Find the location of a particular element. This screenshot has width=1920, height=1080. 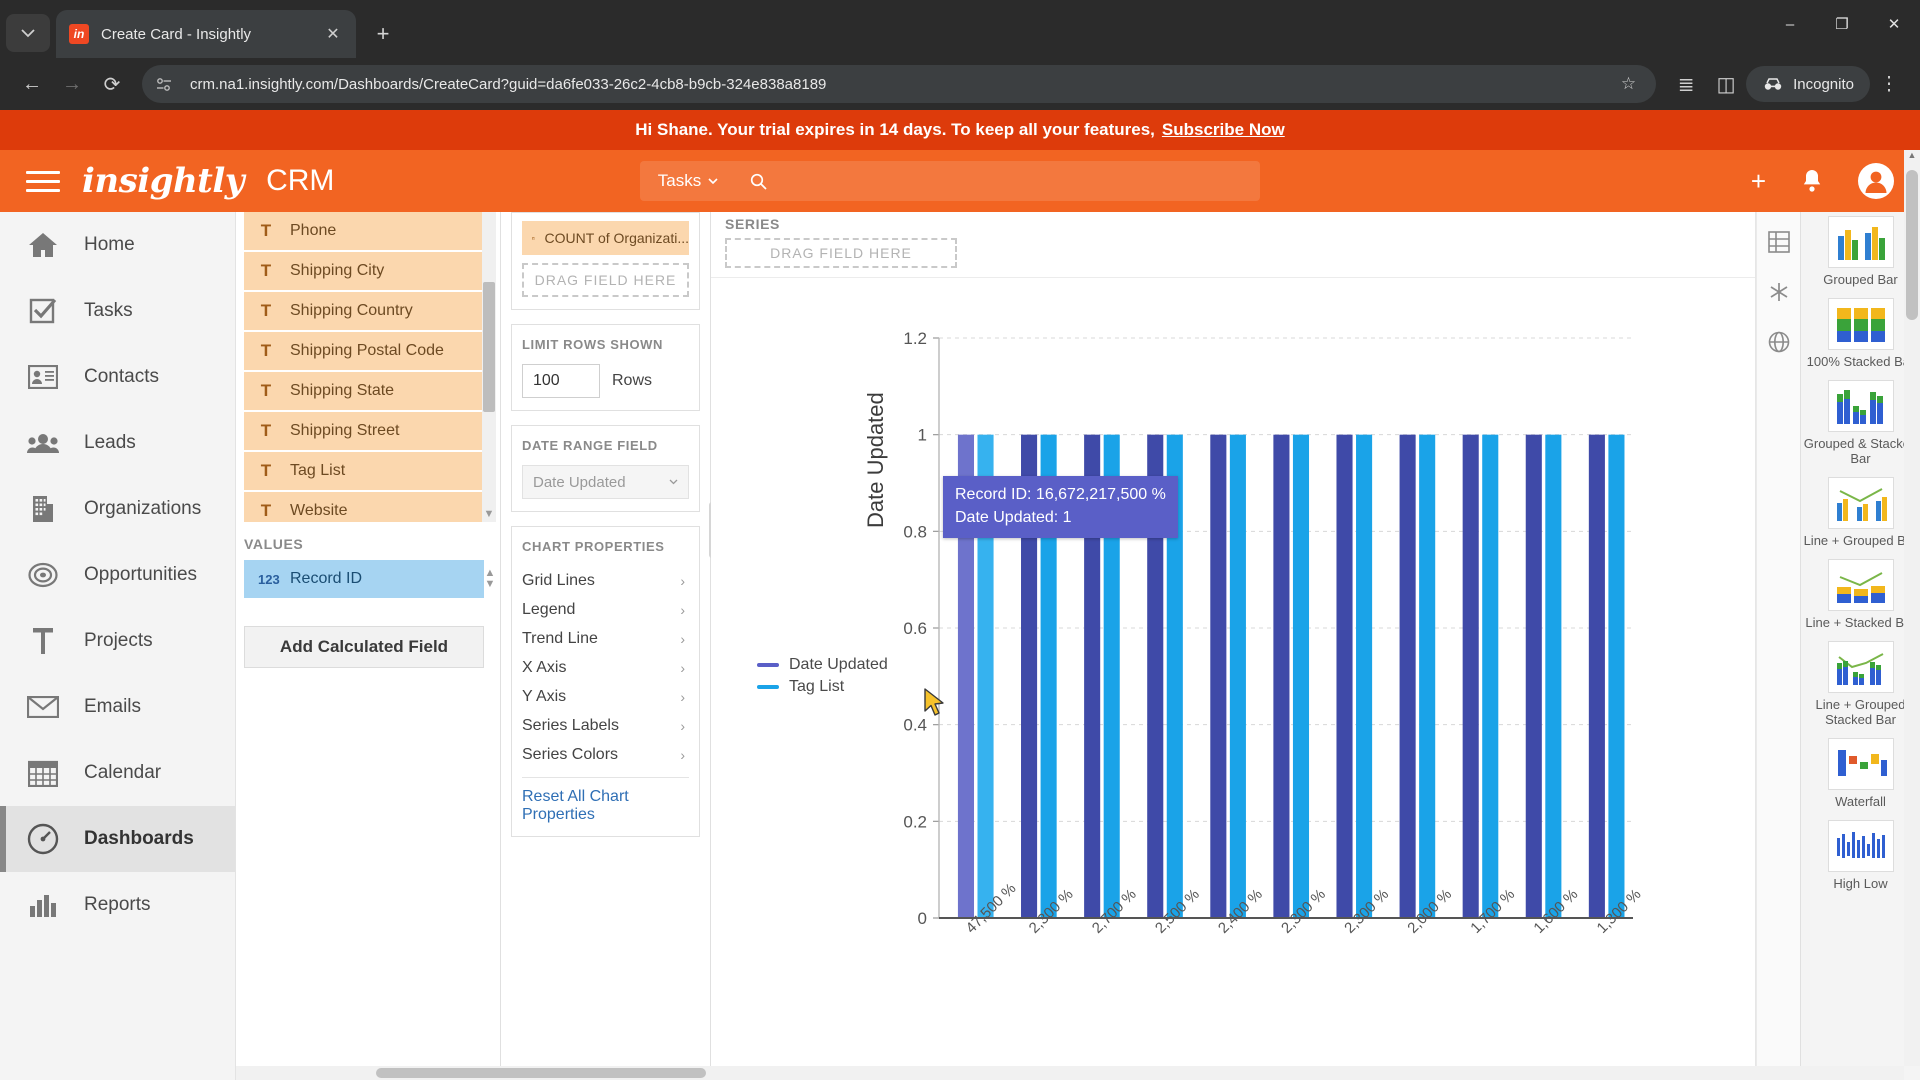

sidebar-item-home: Home is located at coordinates (117, 245).